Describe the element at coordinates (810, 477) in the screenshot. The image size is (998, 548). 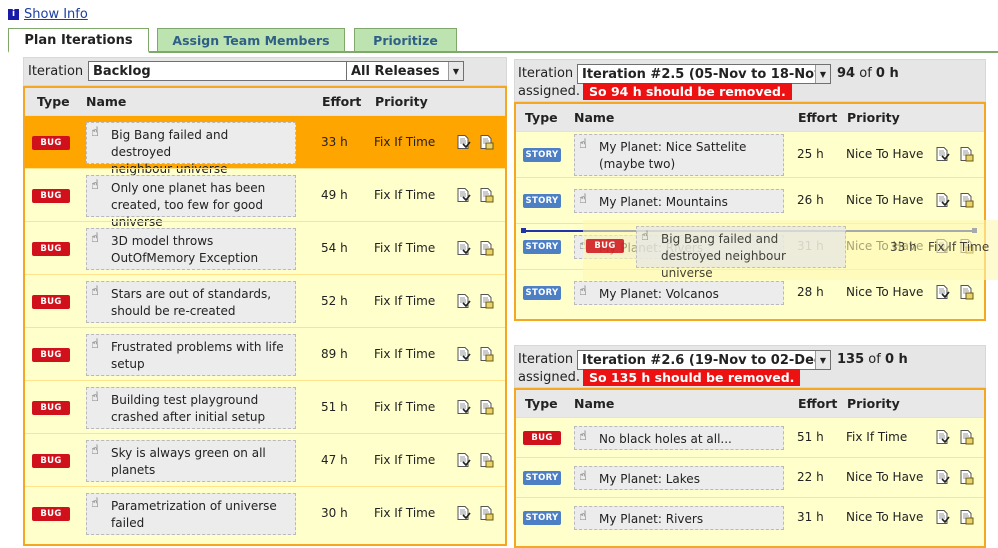
I see `item-effort: 22 h` at that location.